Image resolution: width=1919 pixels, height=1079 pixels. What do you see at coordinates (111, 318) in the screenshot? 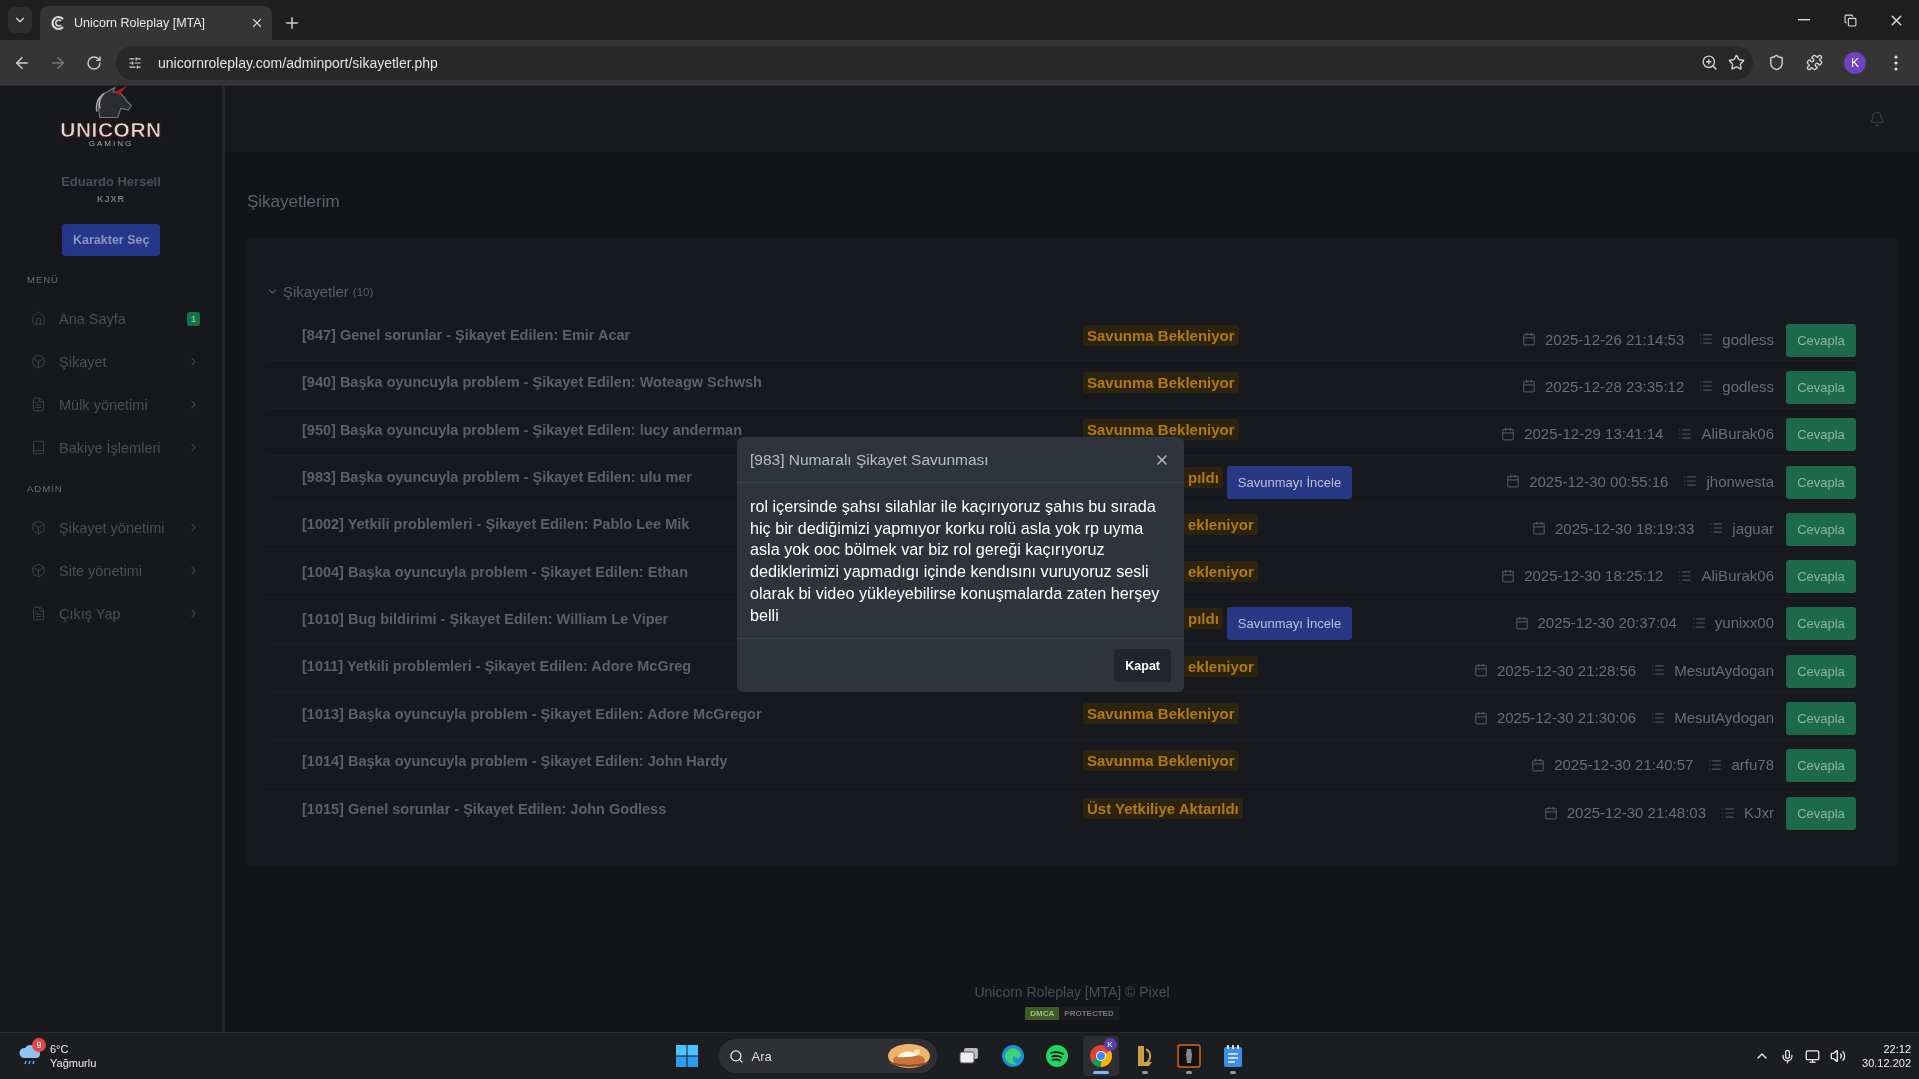
I see `sidebar-item: Ana Sayfa 1` at bounding box center [111, 318].